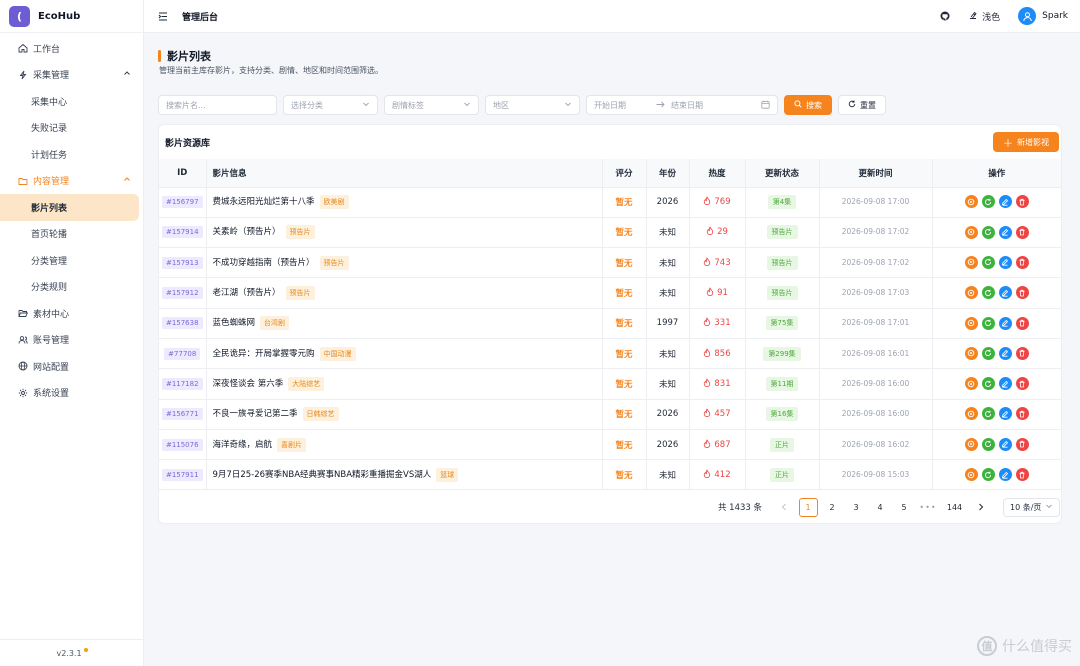 This screenshot has height=666, width=1080. I want to click on sidebar-sub-movie-list: 影片列表, so click(69, 207).